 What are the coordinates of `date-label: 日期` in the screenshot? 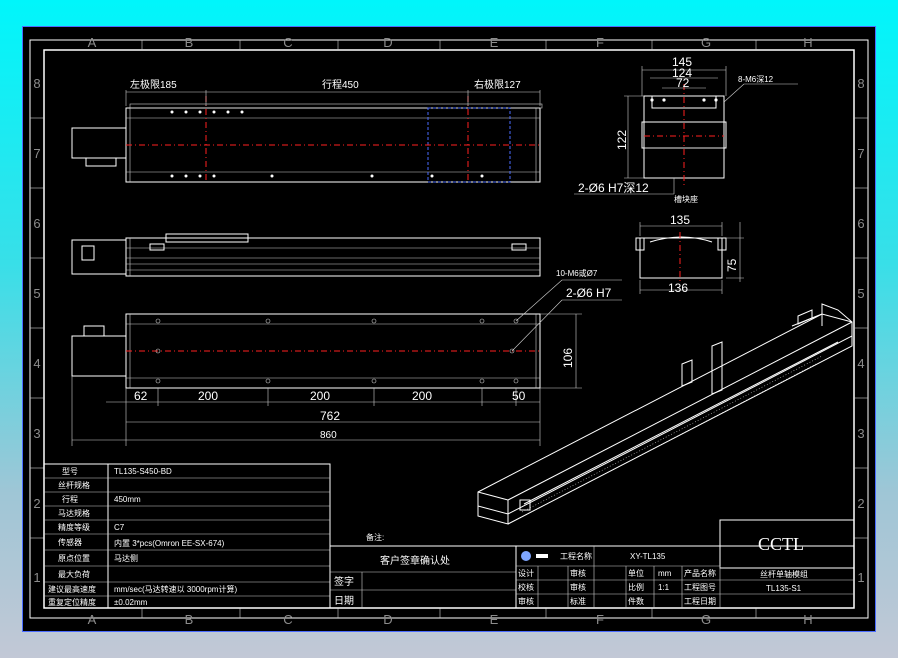 It's located at (344, 601).